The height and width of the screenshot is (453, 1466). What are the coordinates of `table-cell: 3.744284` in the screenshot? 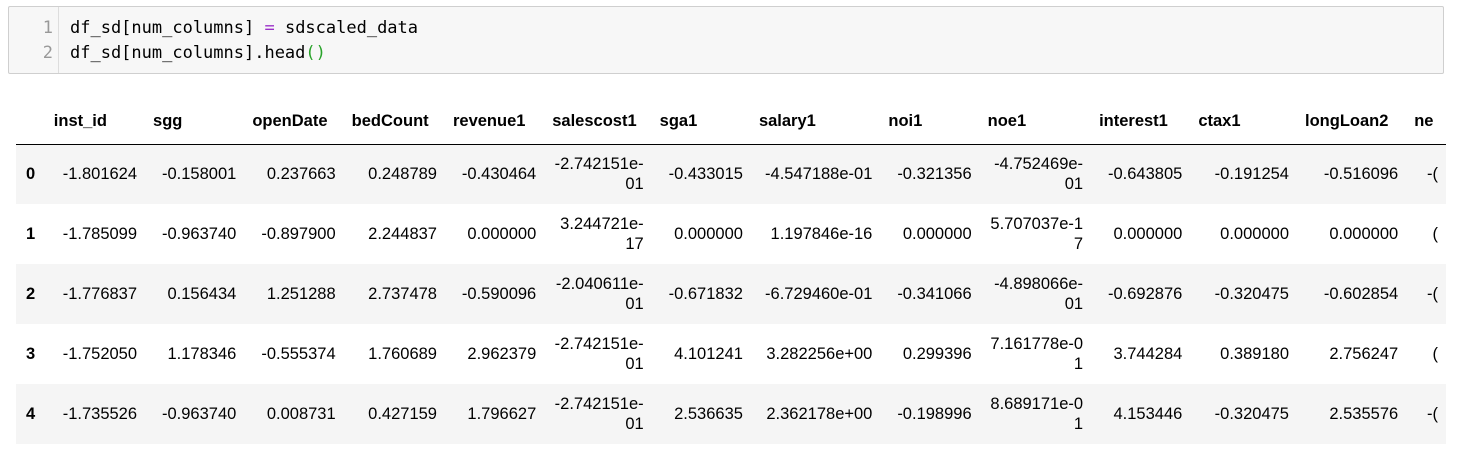 It's located at (1141, 354).